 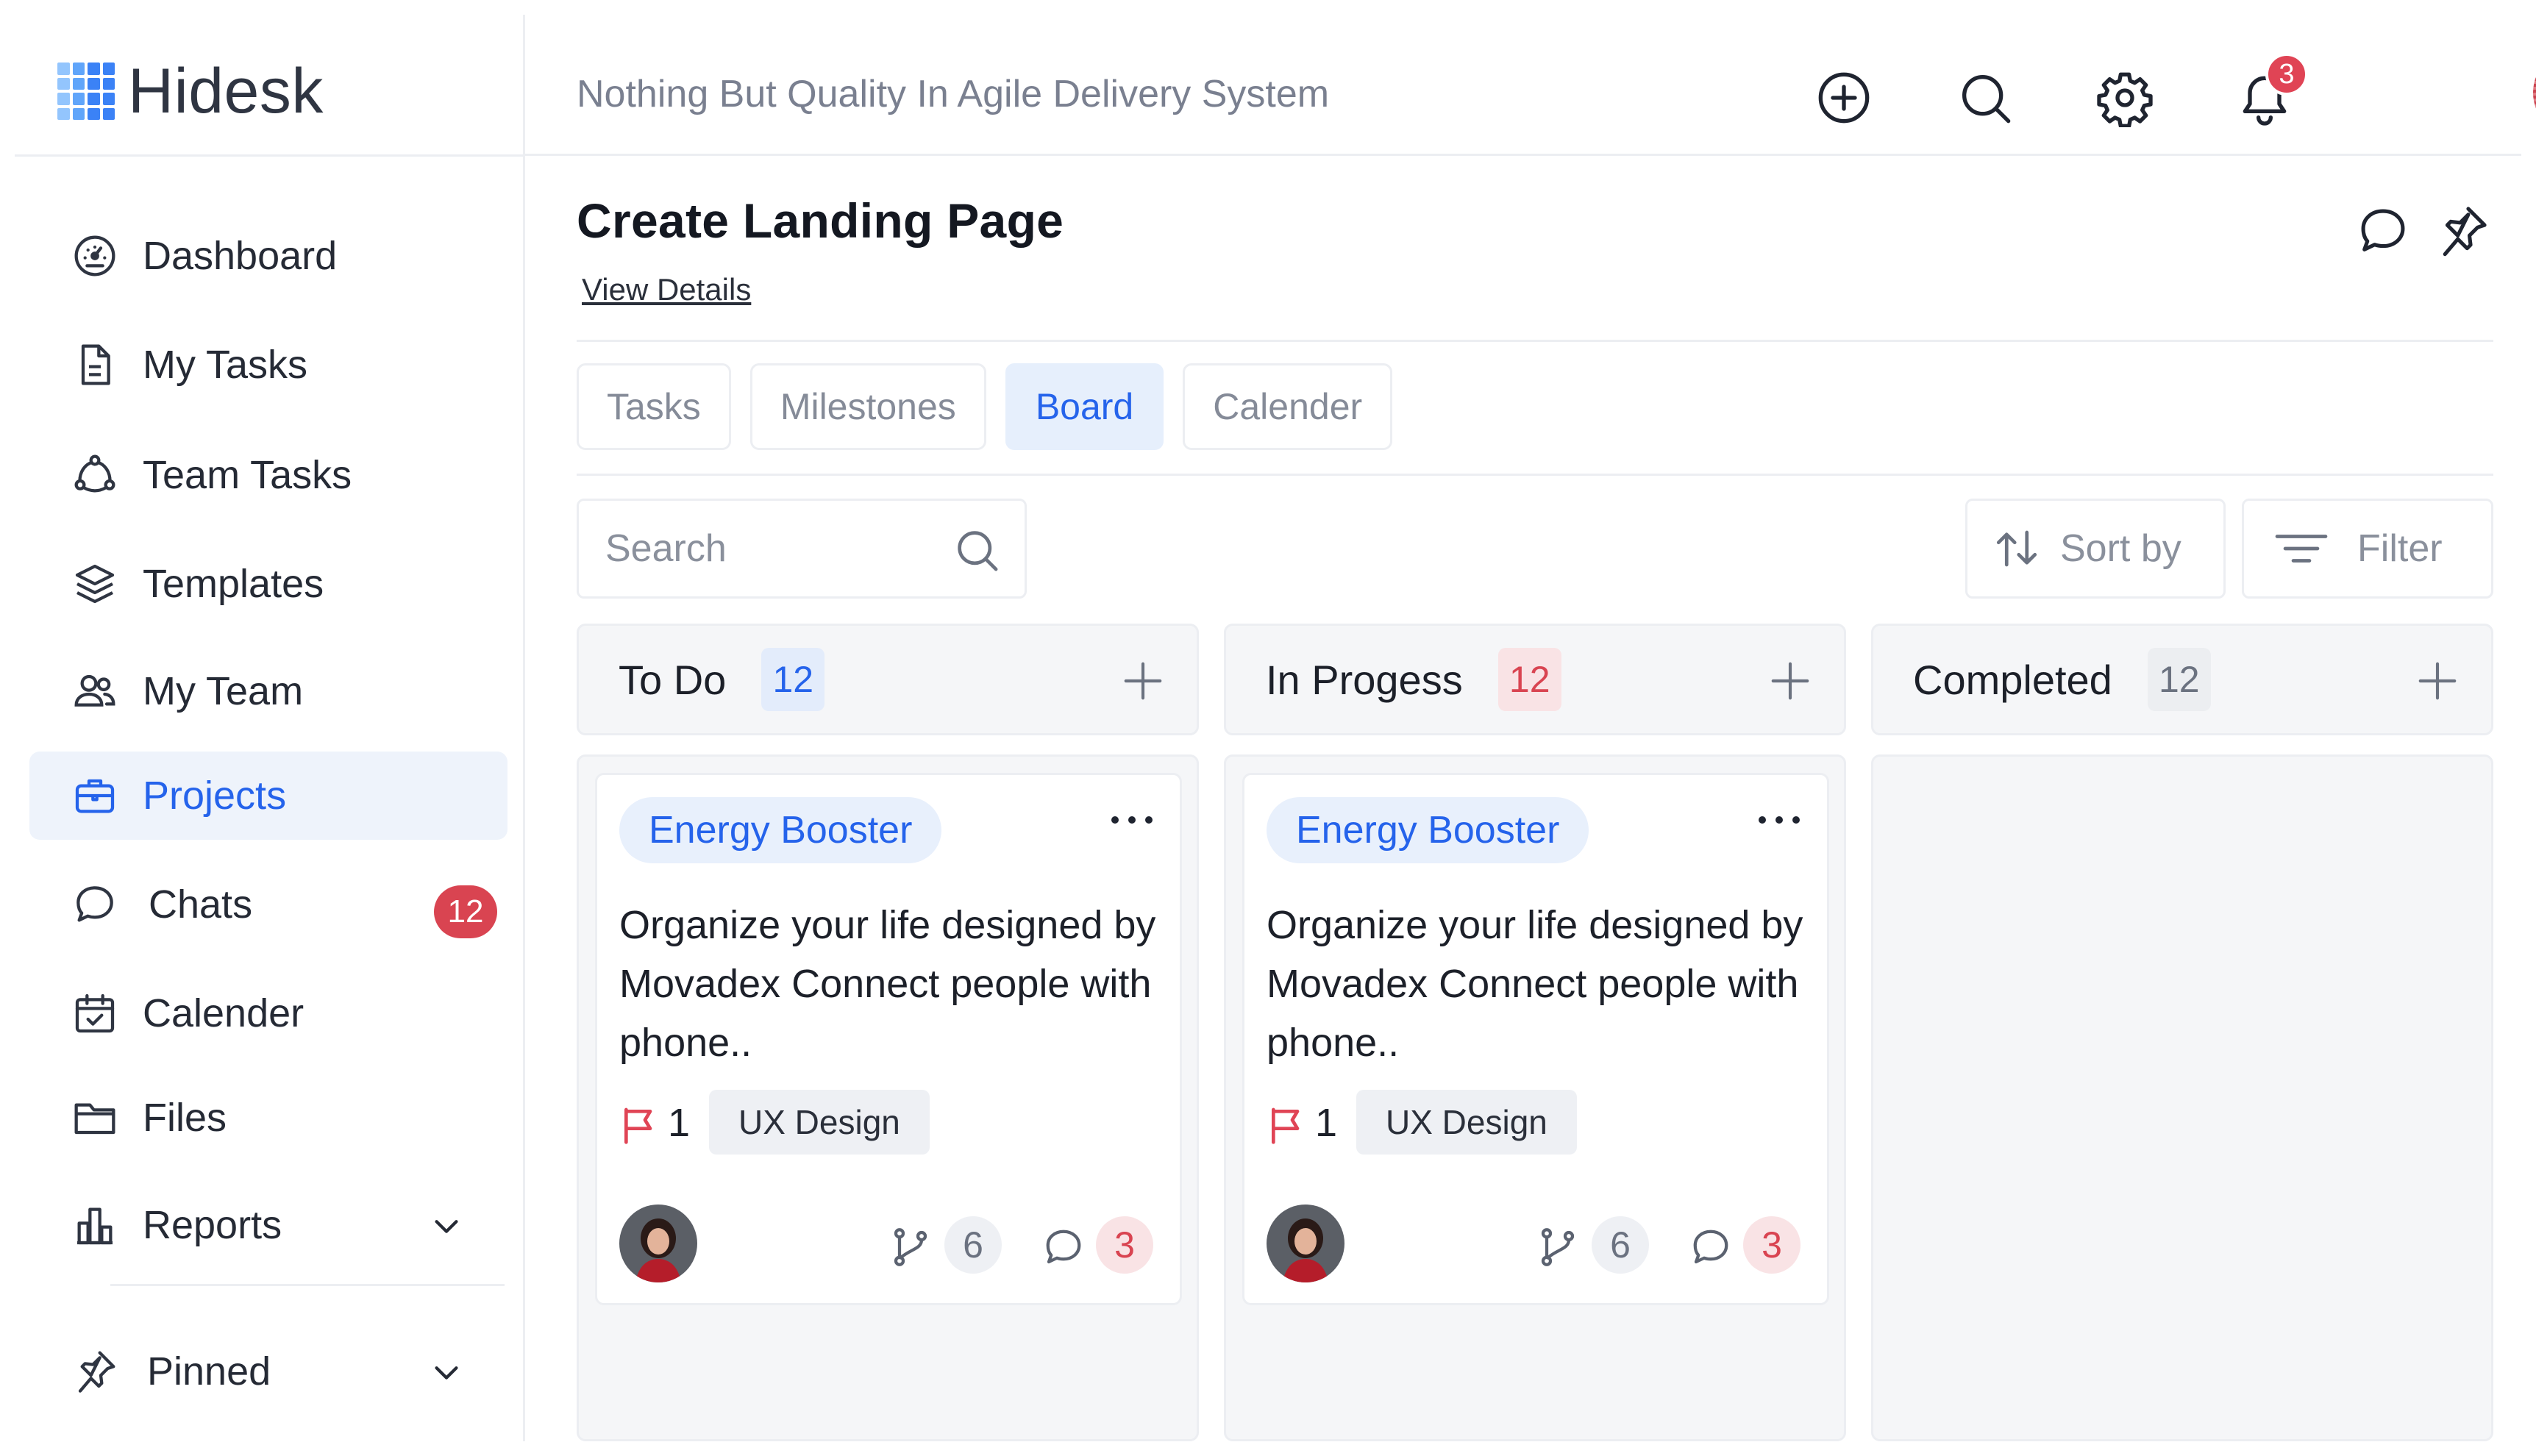 I want to click on calendar-check-icon, so click(x=95, y=1013).